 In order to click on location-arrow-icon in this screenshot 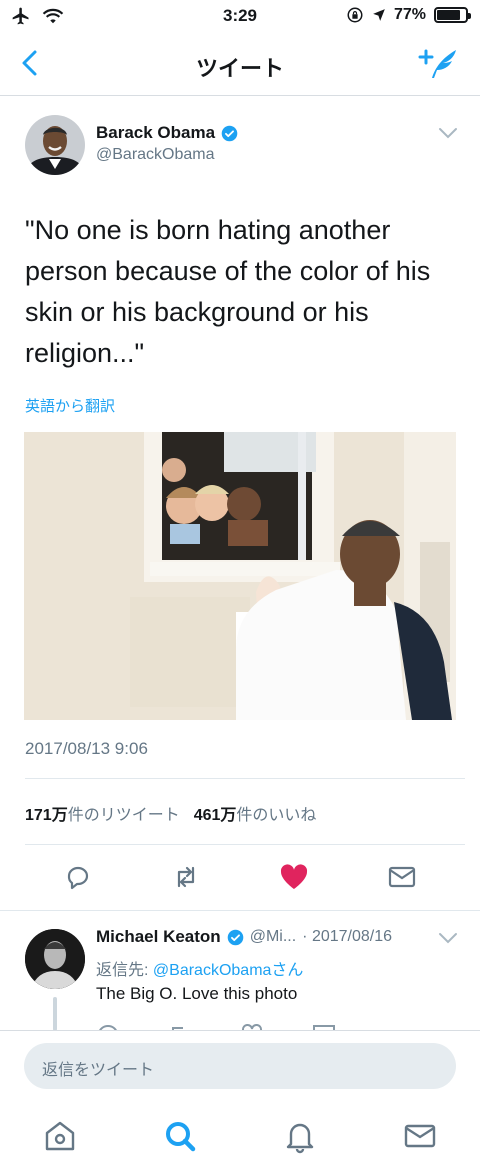, I will do `click(379, 15)`.